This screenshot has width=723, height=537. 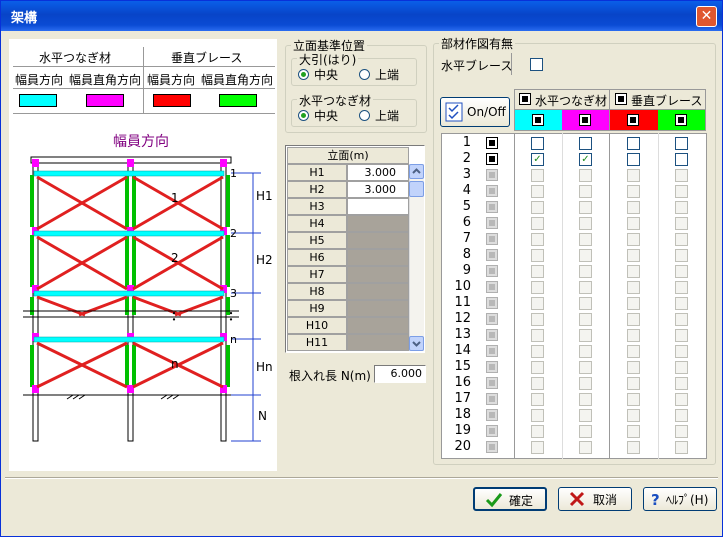 What do you see at coordinates (536, 64) in the screenshot?
I see `horizontal-brace-checkbox` at bounding box center [536, 64].